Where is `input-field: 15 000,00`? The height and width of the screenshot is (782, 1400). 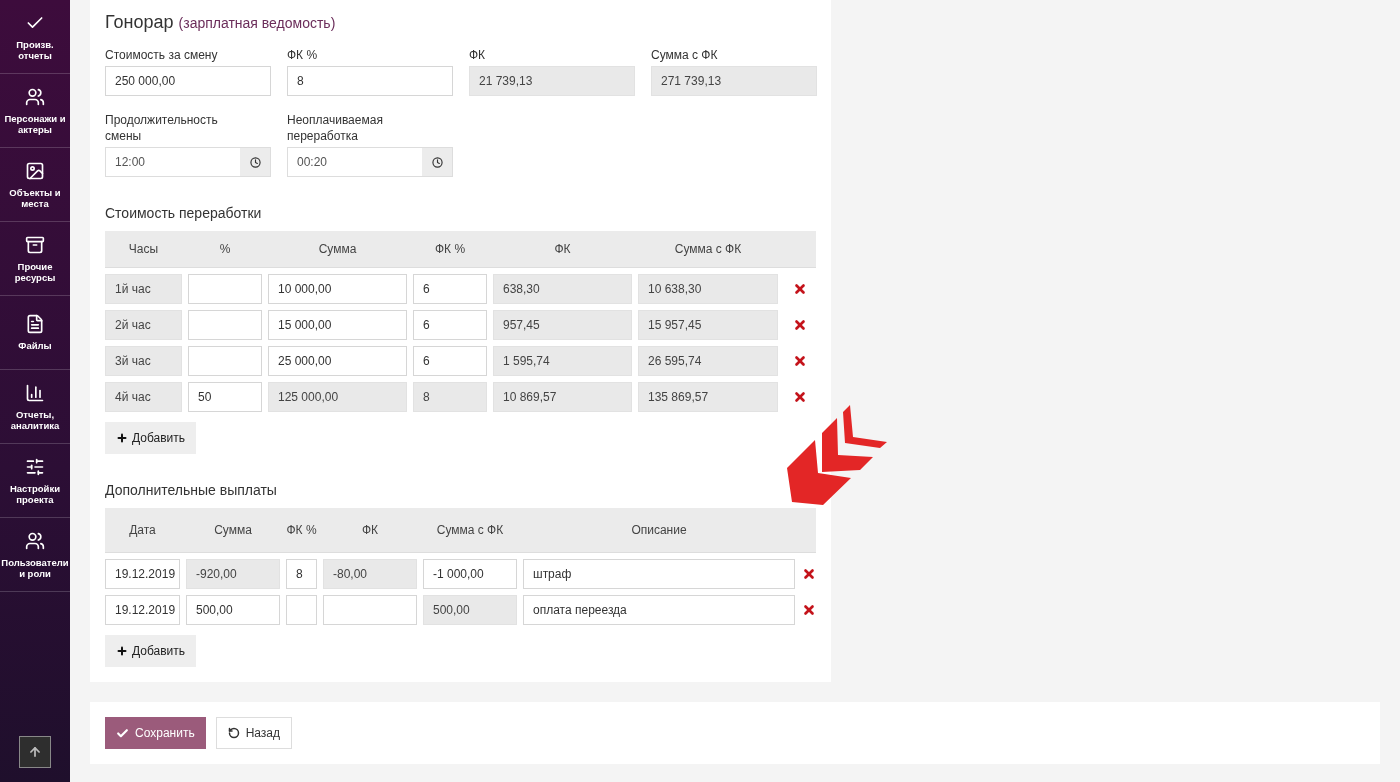
input-field: 15 000,00 is located at coordinates (337, 325).